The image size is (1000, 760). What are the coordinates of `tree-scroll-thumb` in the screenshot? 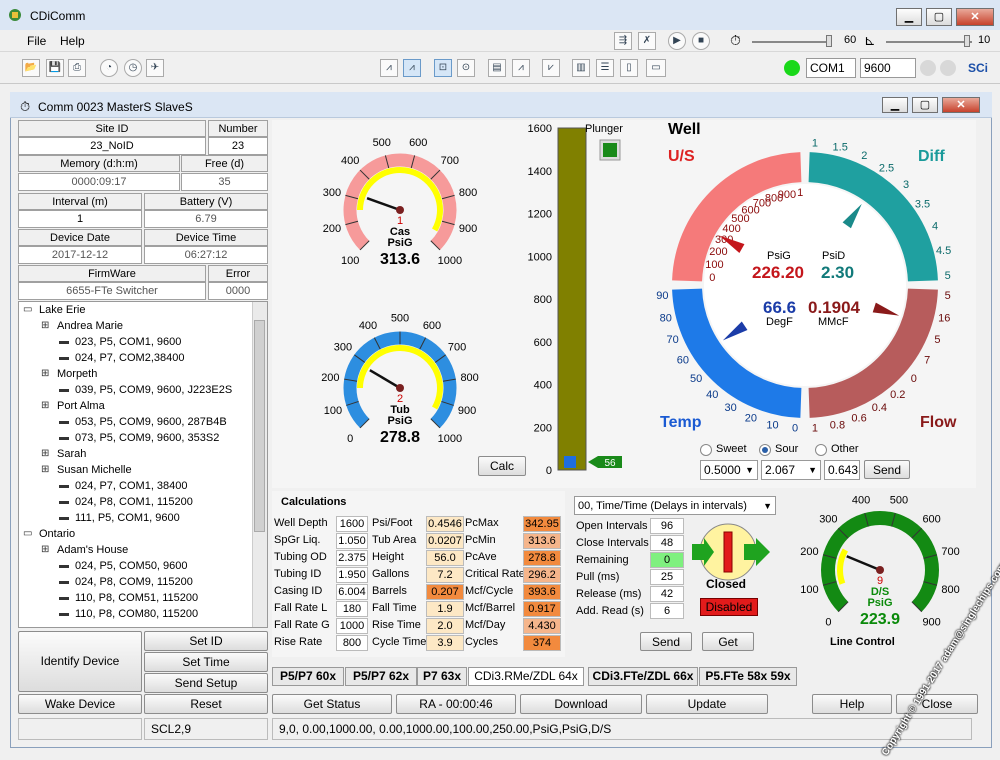 It's located at (259, 426).